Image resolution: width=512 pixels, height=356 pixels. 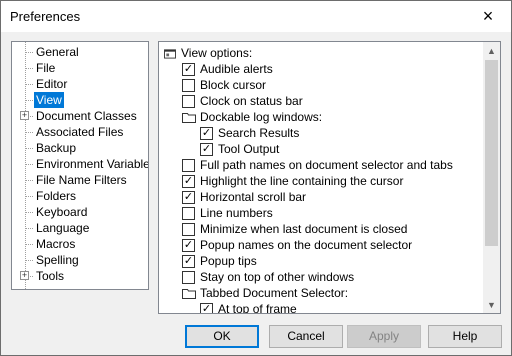 What do you see at coordinates (491, 153) in the screenshot?
I see `scroll-thumb` at bounding box center [491, 153].